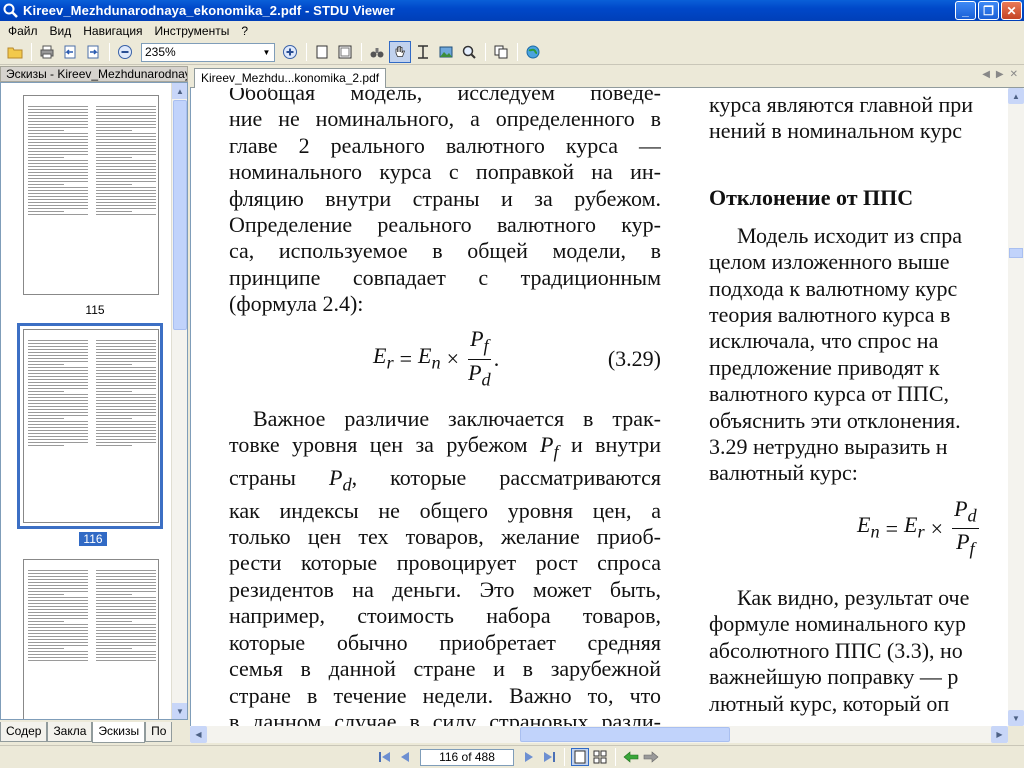 This screenshot has width=1024, height=768. I want to click on text-line: лютный курс, который оп, so click(829, 703).